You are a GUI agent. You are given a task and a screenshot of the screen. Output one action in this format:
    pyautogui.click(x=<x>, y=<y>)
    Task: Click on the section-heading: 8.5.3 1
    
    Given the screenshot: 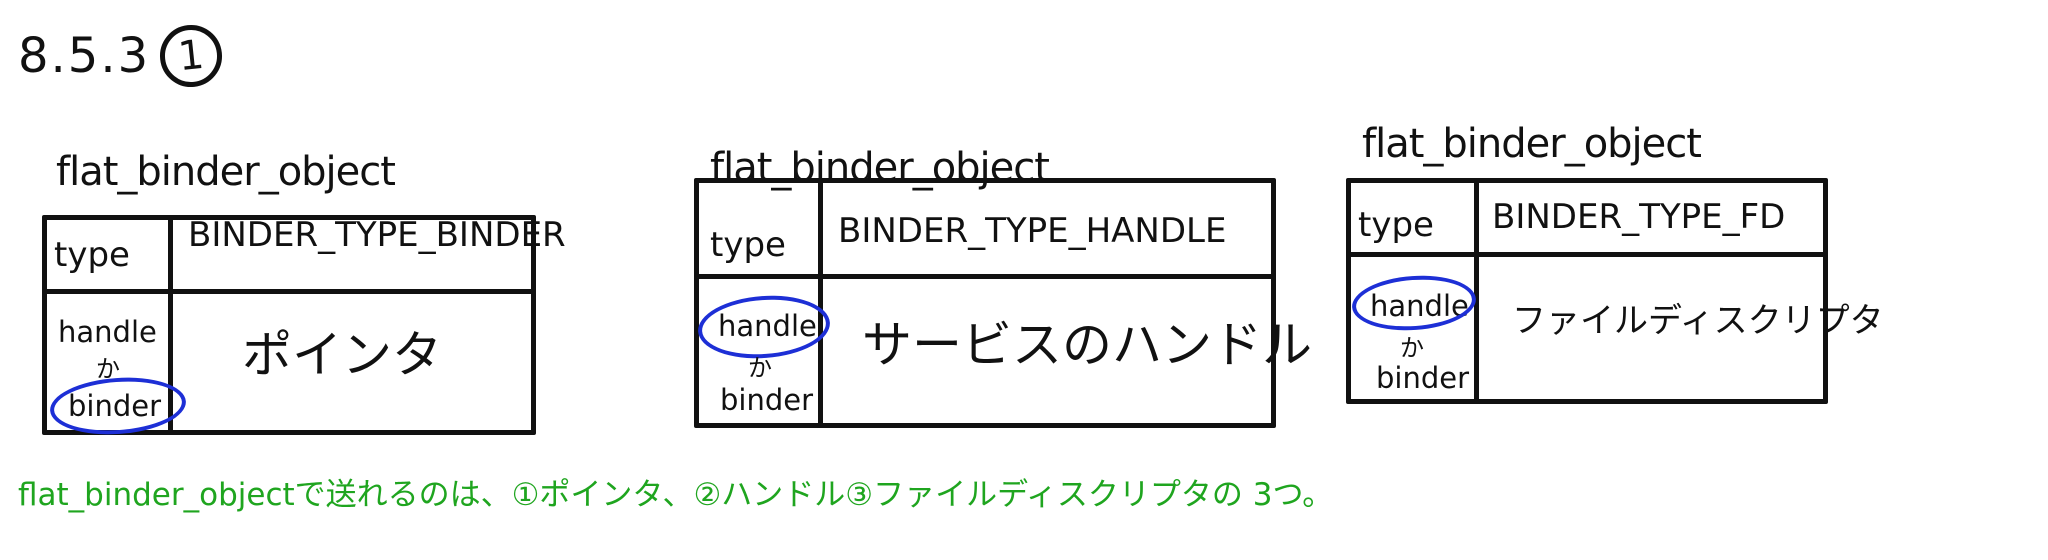 What is the action you would take?
    pyautogui.click(x=122, y=56)
    